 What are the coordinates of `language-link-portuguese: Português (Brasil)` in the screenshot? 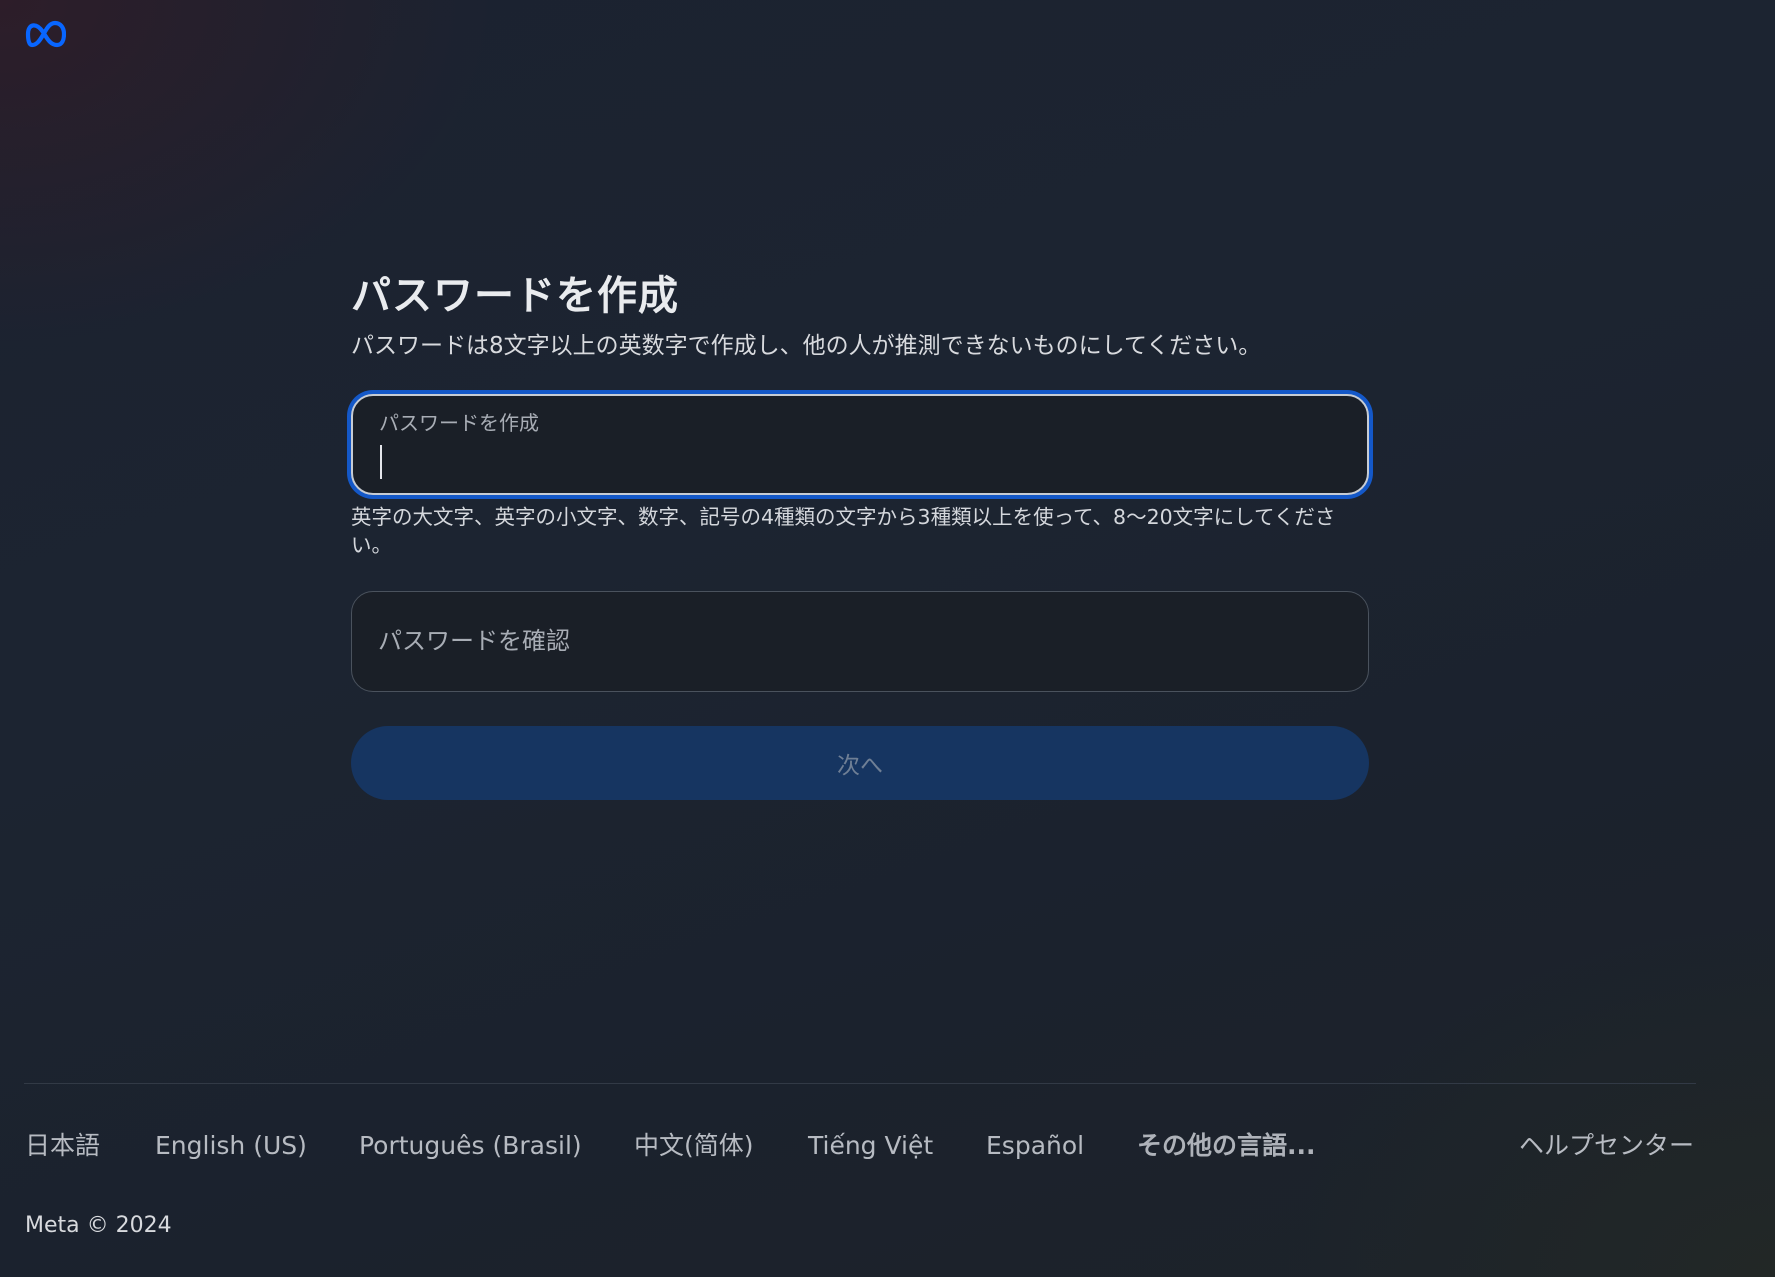 It's located at (470, 1146).